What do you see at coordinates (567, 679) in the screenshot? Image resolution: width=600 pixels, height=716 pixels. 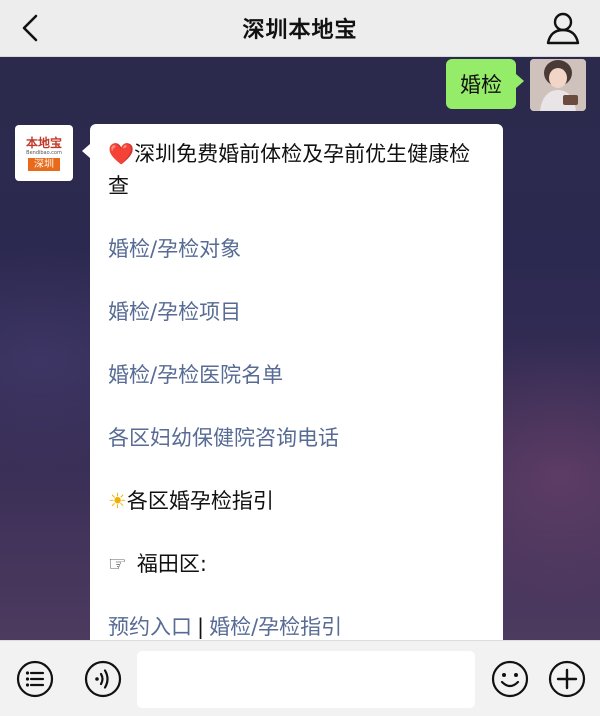 I see `plus-icon` at bounding box center [567, 679].